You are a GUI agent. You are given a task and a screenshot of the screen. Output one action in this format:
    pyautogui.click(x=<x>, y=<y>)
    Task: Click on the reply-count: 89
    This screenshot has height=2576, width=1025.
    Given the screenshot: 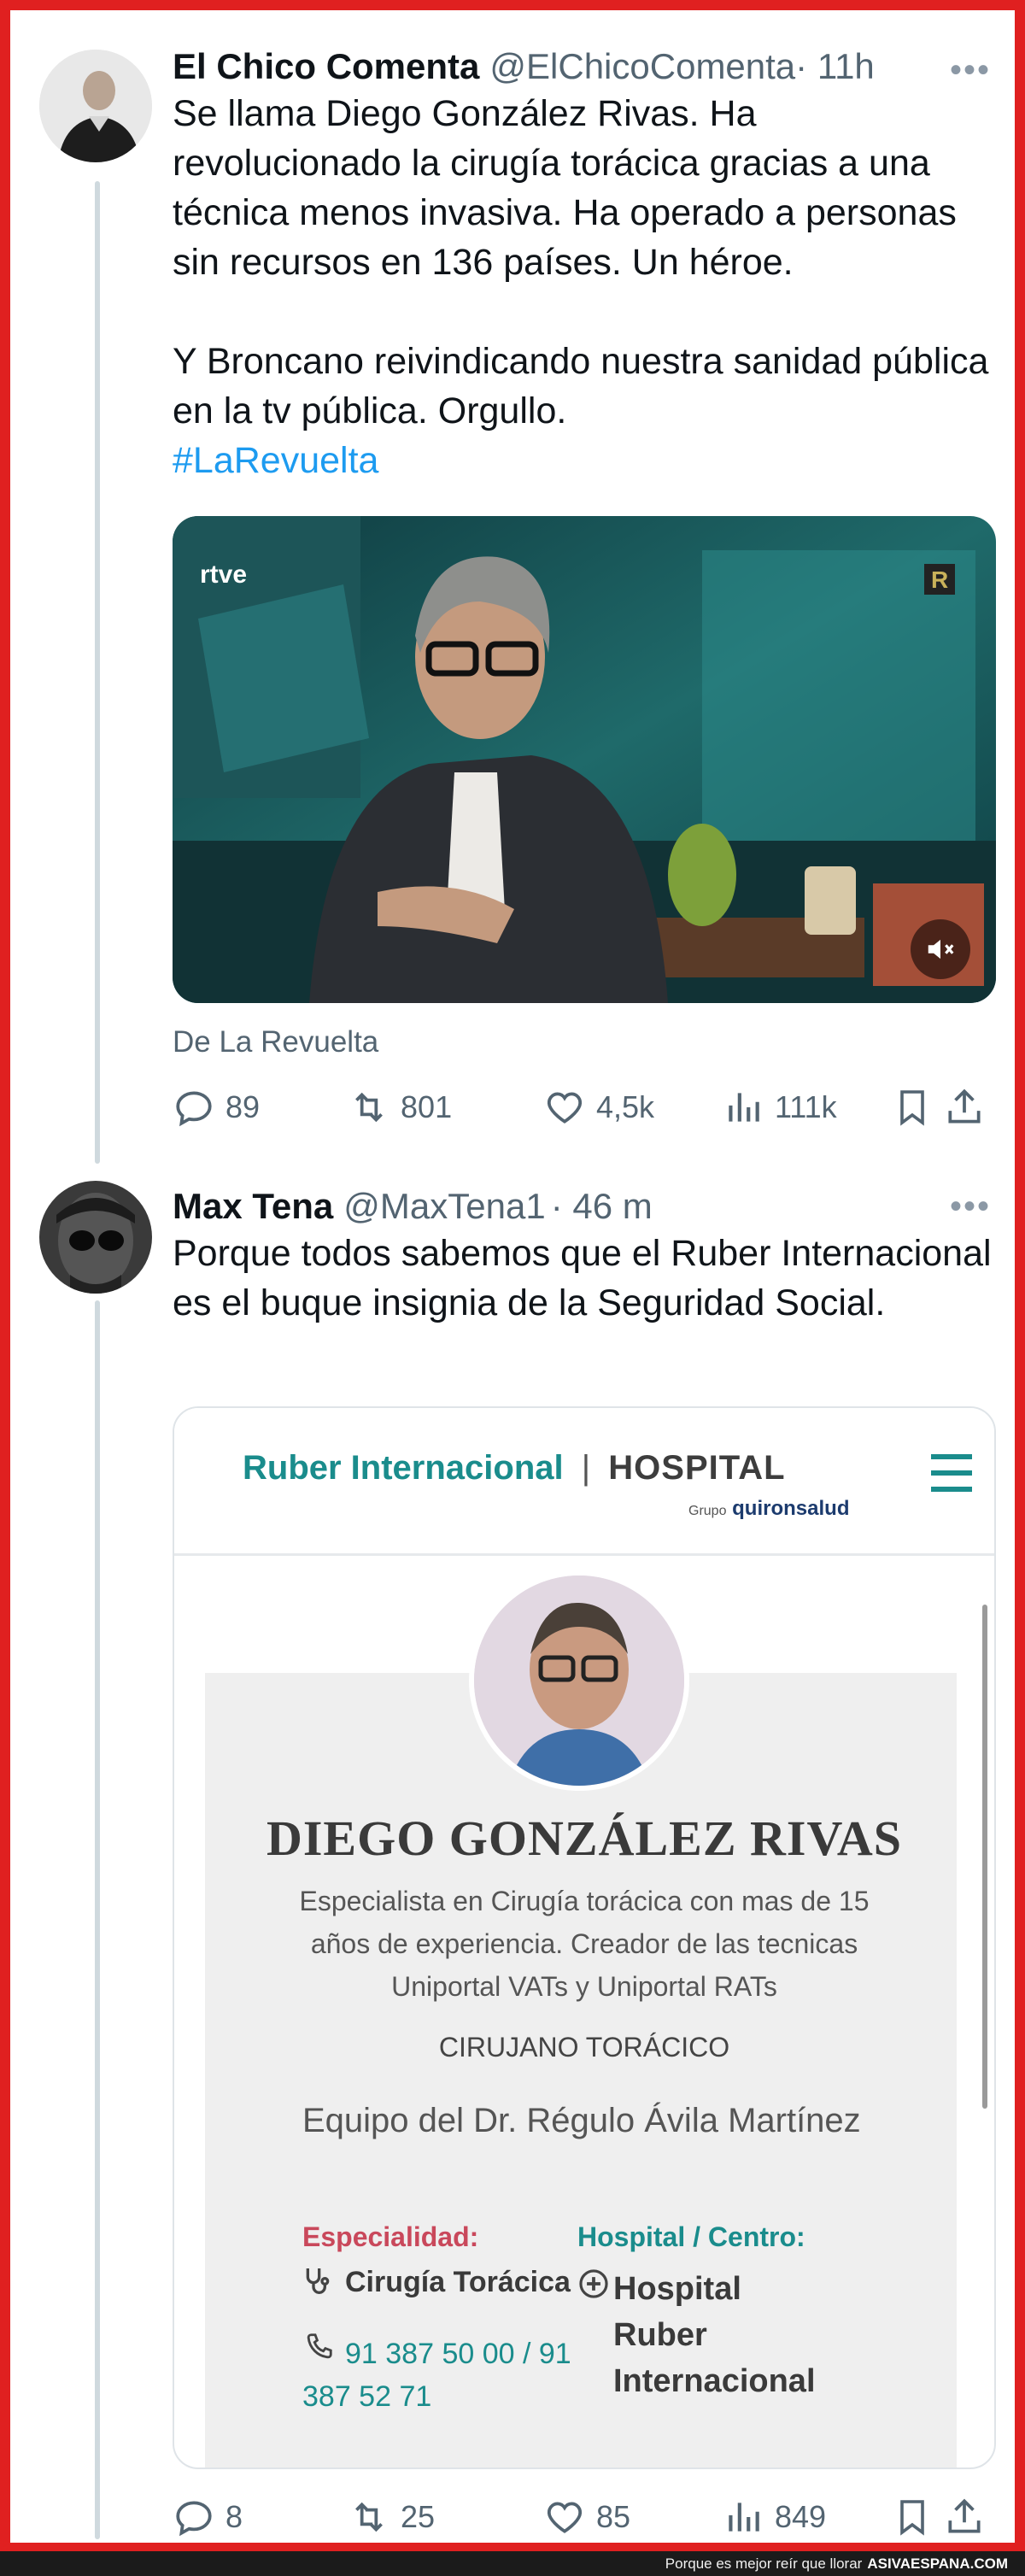 What is the action you would take?
    pyautogui.click(x=243, y=1106)
    